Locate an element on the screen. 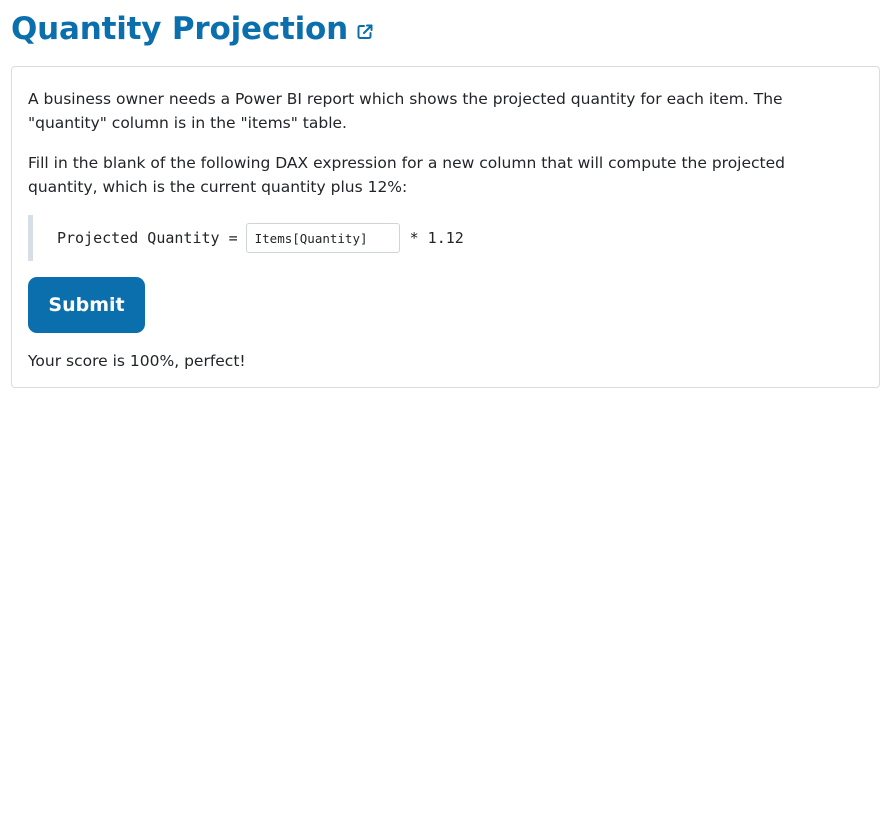 The image size is (892, 820). page-header: Quantity Projection is located at coordinates (192, 29).